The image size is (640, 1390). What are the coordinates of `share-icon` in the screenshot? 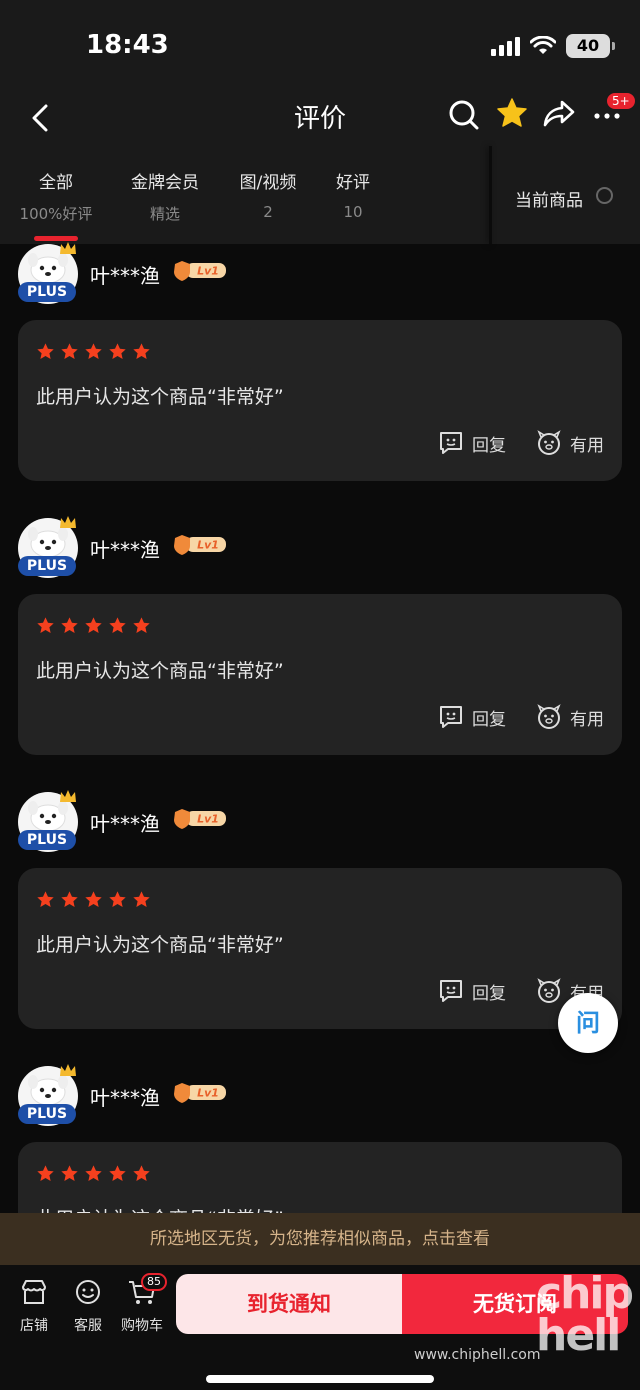 It's located at (559, 113).